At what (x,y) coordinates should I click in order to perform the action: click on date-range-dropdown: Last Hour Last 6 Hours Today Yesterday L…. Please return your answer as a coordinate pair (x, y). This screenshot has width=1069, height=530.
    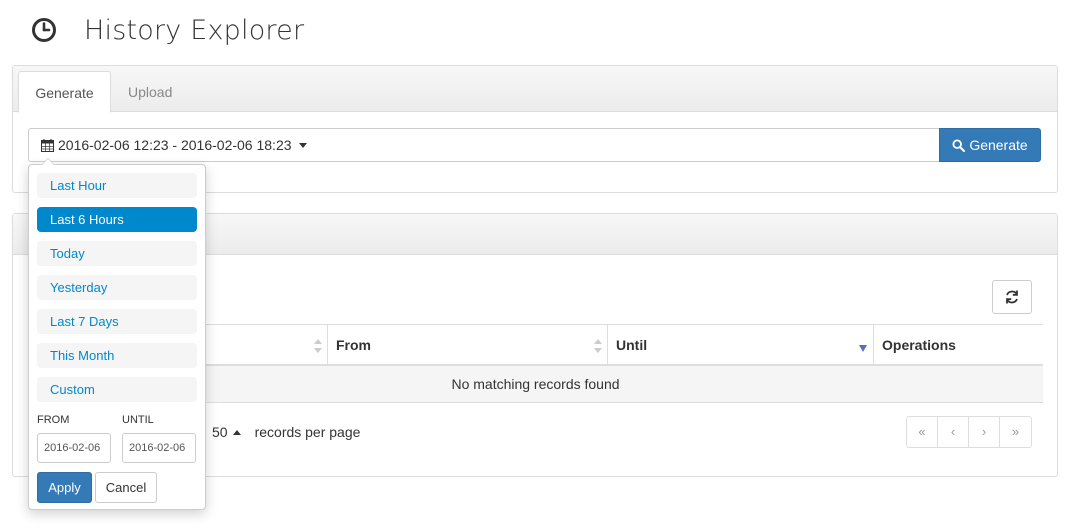
    Looking at the image, I should click on (117, 334).